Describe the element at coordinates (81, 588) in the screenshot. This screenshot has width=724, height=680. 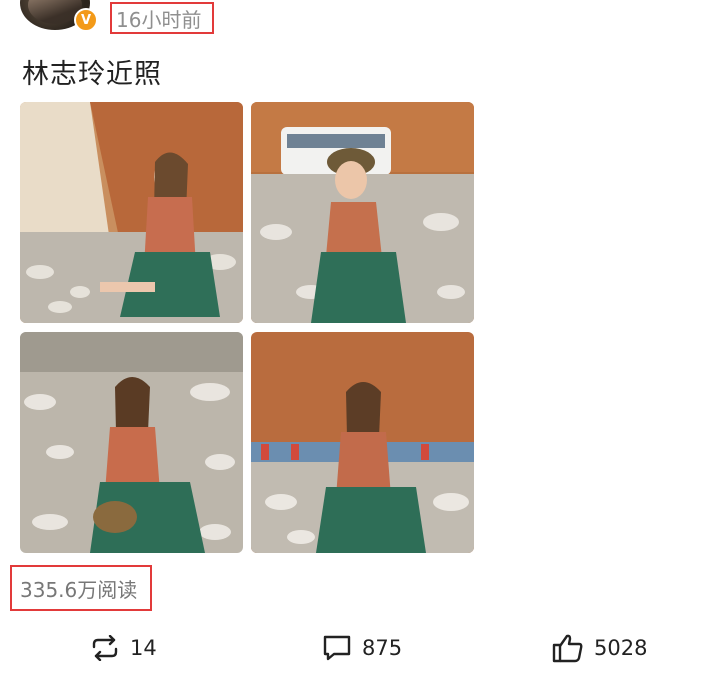
I see `read-count: 335.6万阅读` at that location.